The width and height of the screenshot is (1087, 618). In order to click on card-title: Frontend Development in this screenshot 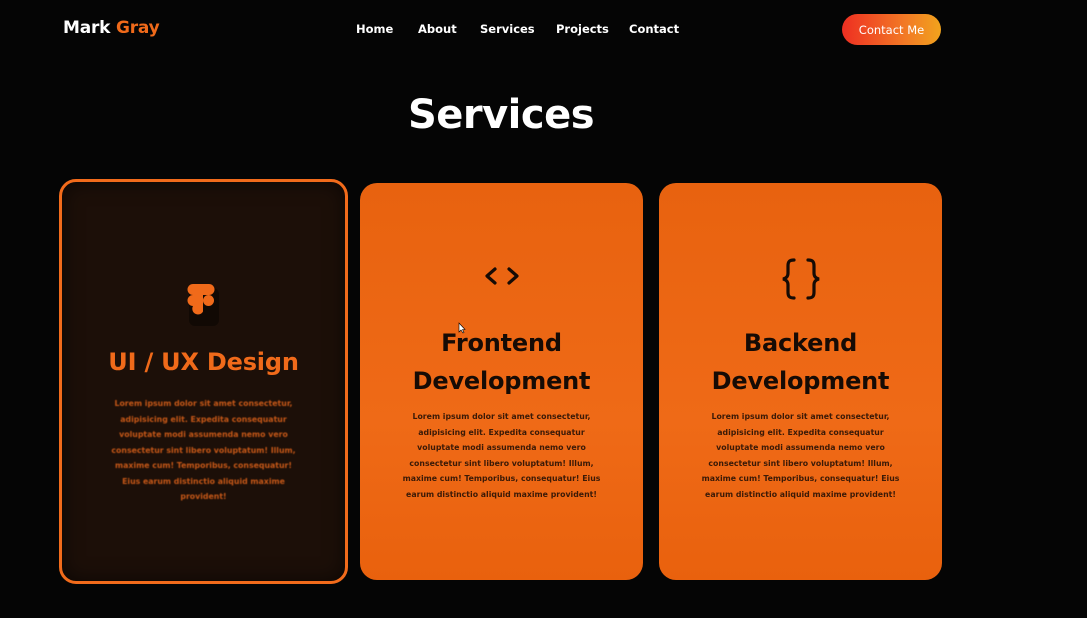, I will do `click(501, 362)`.